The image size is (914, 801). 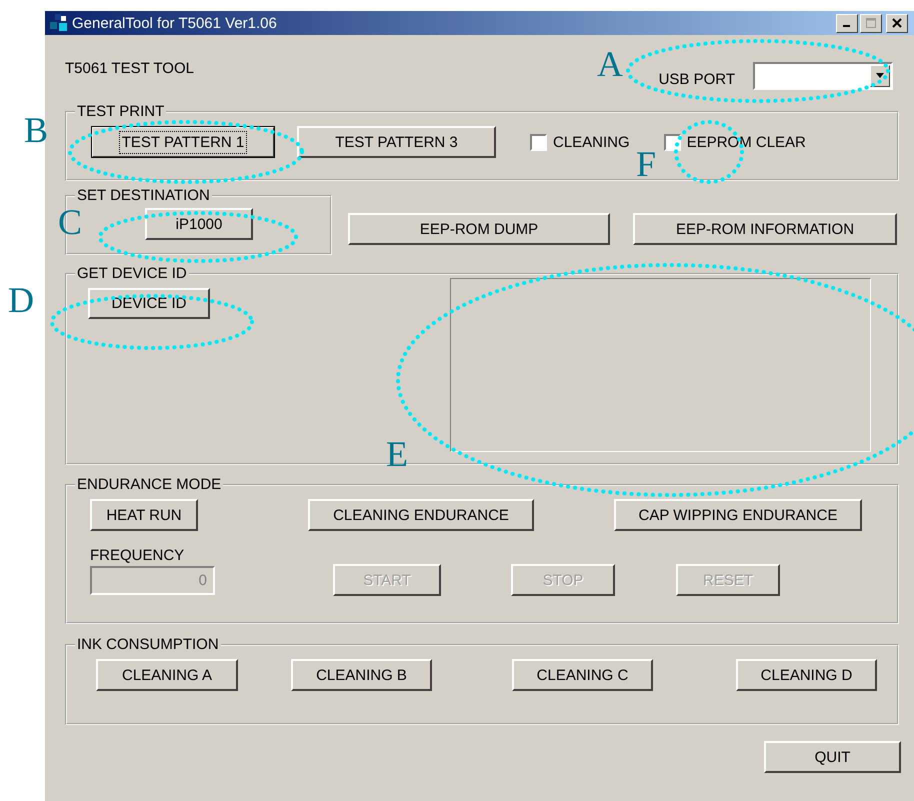 What do you see at coordinates (847, 23) in the screenshot?
I see `minimize-button` at bounding box center [847, 23].